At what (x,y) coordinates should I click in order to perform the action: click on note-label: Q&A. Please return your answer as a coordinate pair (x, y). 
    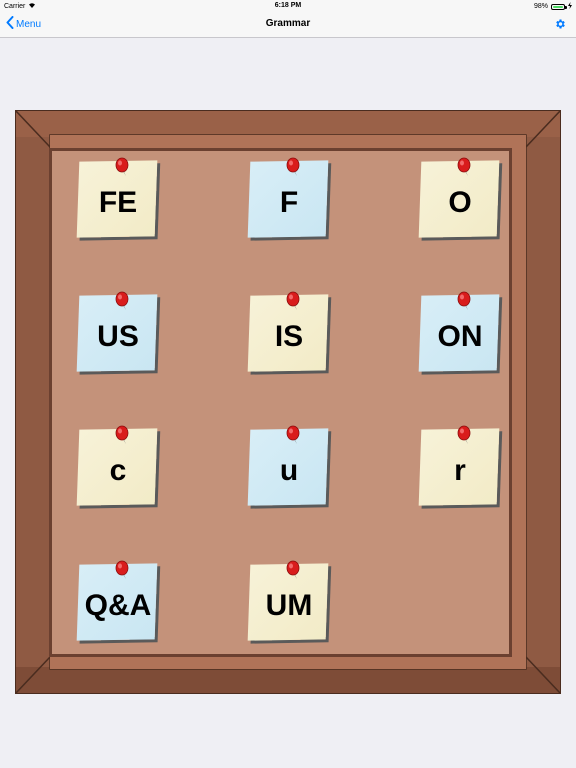
    Looking at the image, I should click on (118, 605).